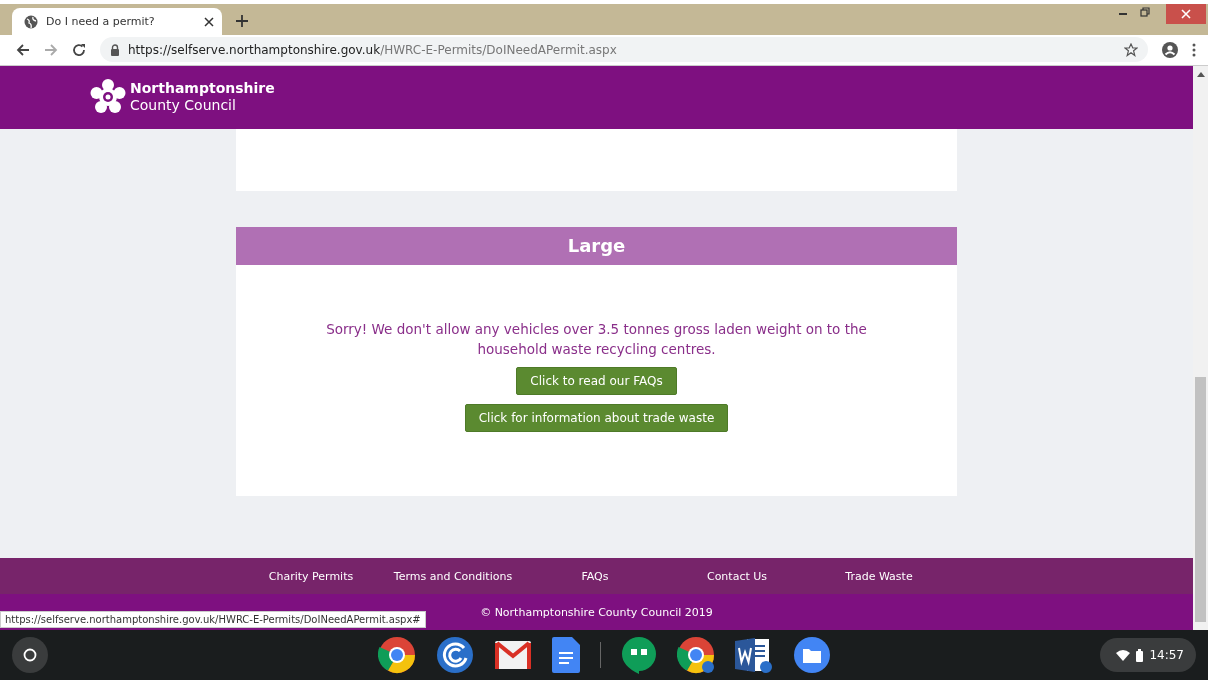 This screenshot has width=1208, height=680. I want to click on launcher-button, so click(30, 655).